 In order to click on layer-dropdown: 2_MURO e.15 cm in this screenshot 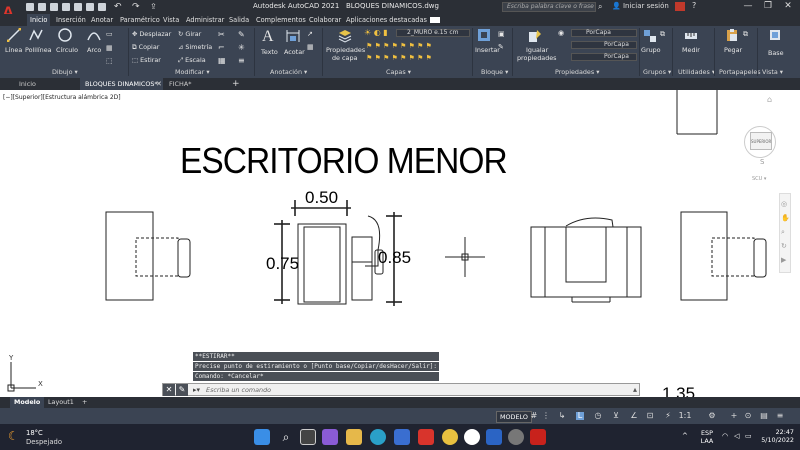, I will do `click(433, 33)`.